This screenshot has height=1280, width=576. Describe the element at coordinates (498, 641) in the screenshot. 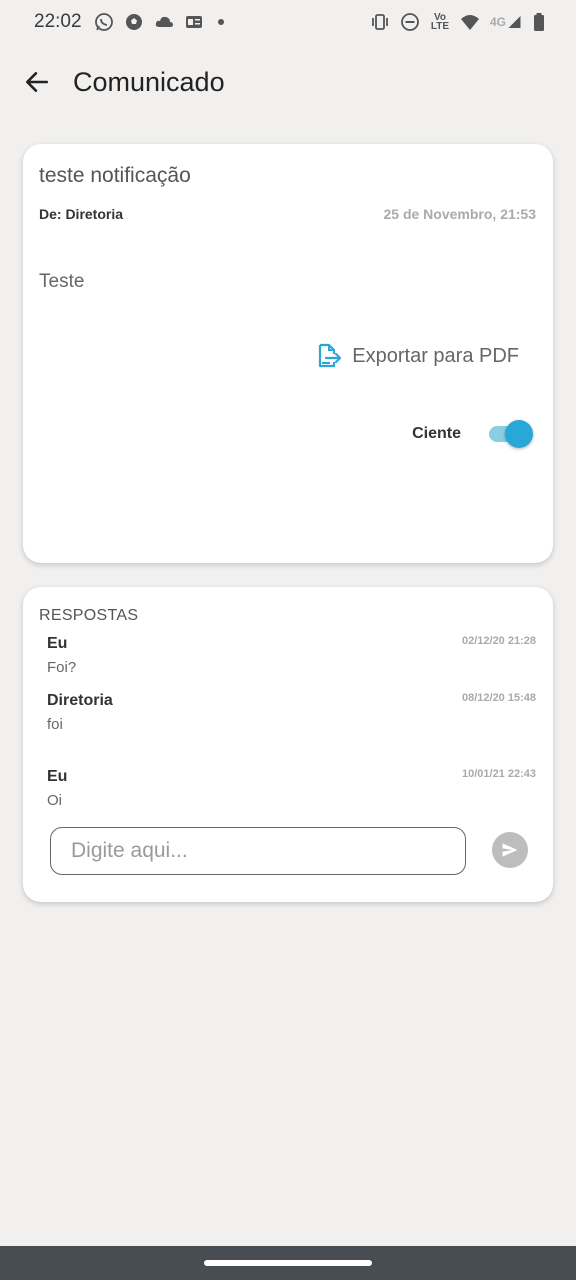

I see `reply-time: 02/12/20 21:28` at that location.